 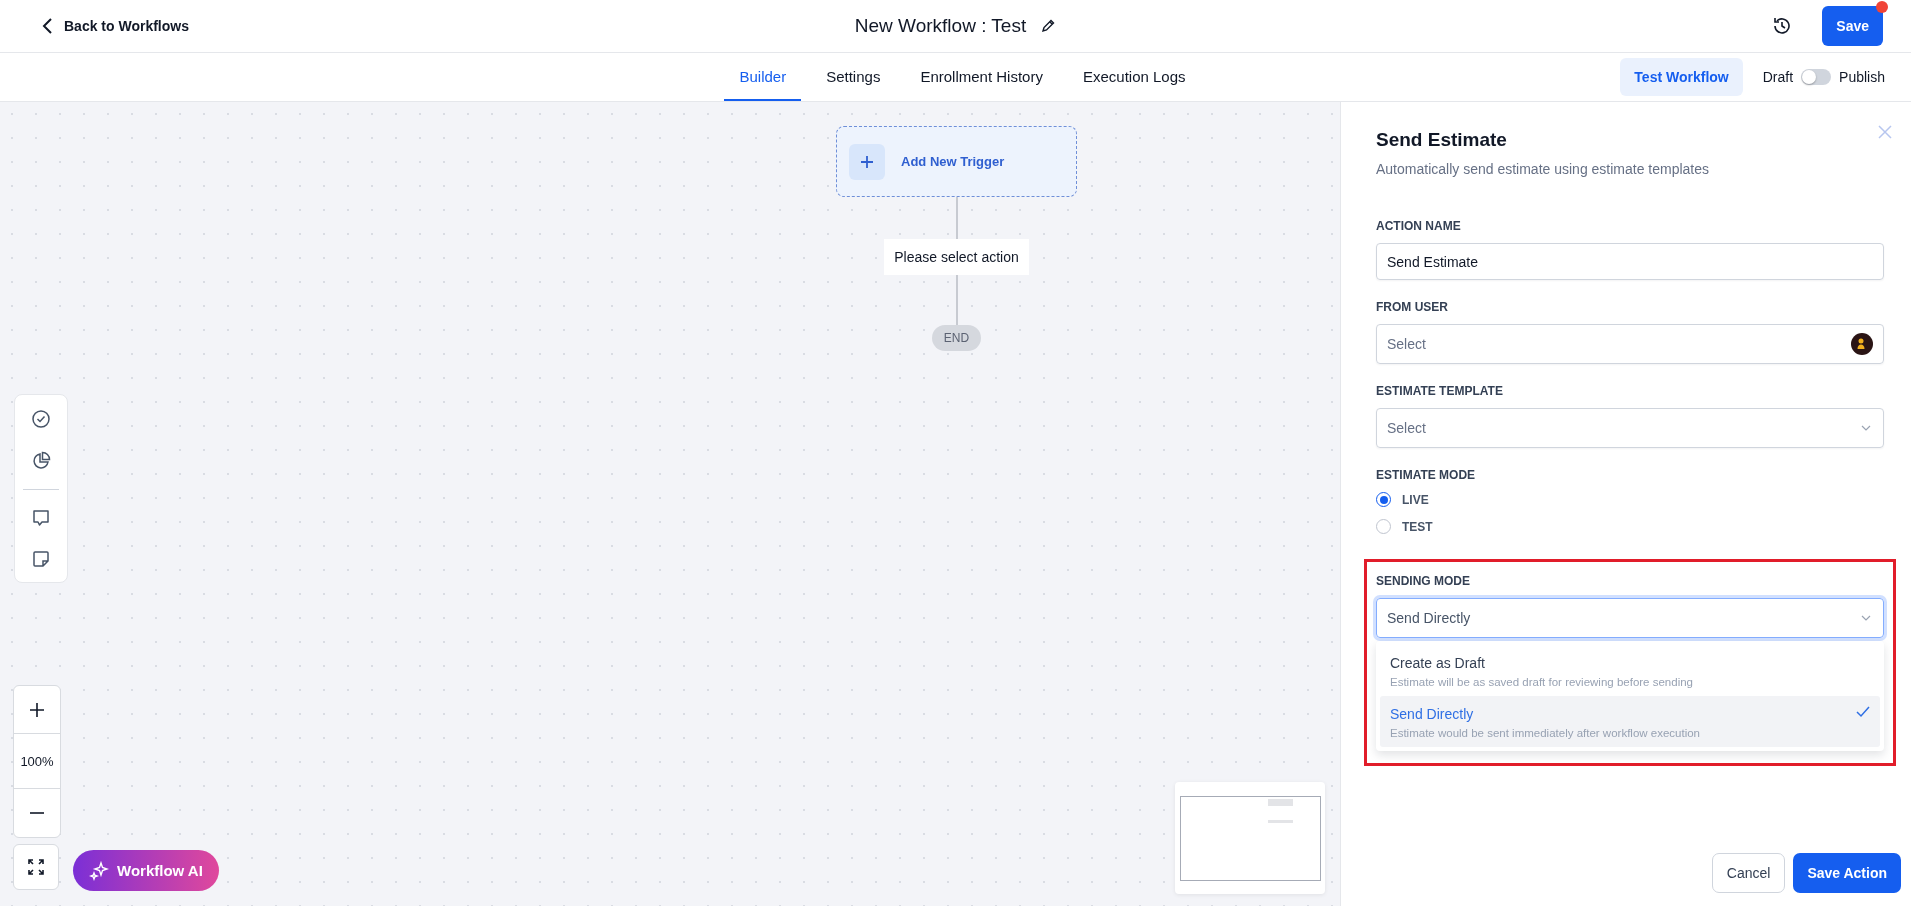 I want to click on sparkle-icon, so click(x=99, y=870).